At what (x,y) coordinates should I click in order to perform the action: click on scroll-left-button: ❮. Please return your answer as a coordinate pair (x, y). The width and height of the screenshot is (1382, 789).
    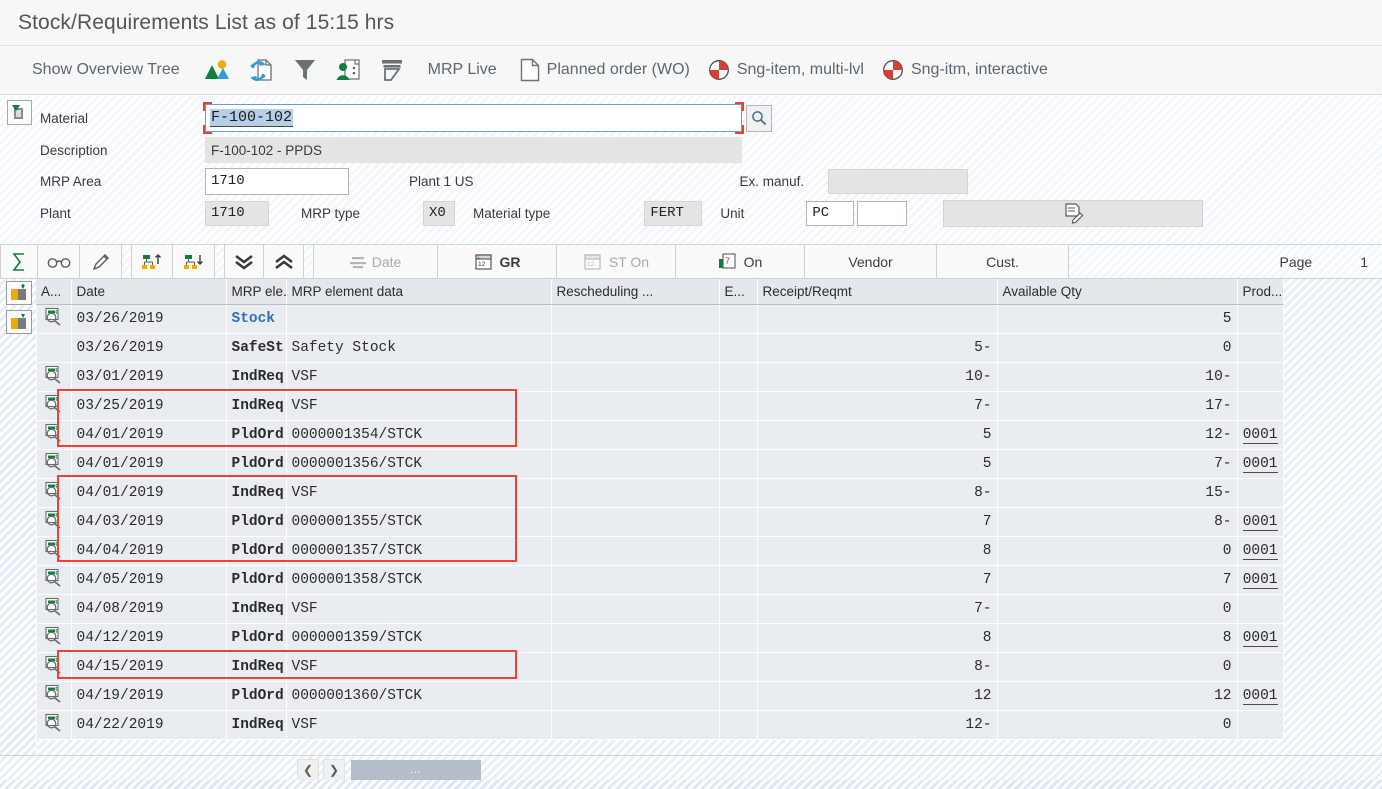
    Looking at the image, I should click on (308, 770).